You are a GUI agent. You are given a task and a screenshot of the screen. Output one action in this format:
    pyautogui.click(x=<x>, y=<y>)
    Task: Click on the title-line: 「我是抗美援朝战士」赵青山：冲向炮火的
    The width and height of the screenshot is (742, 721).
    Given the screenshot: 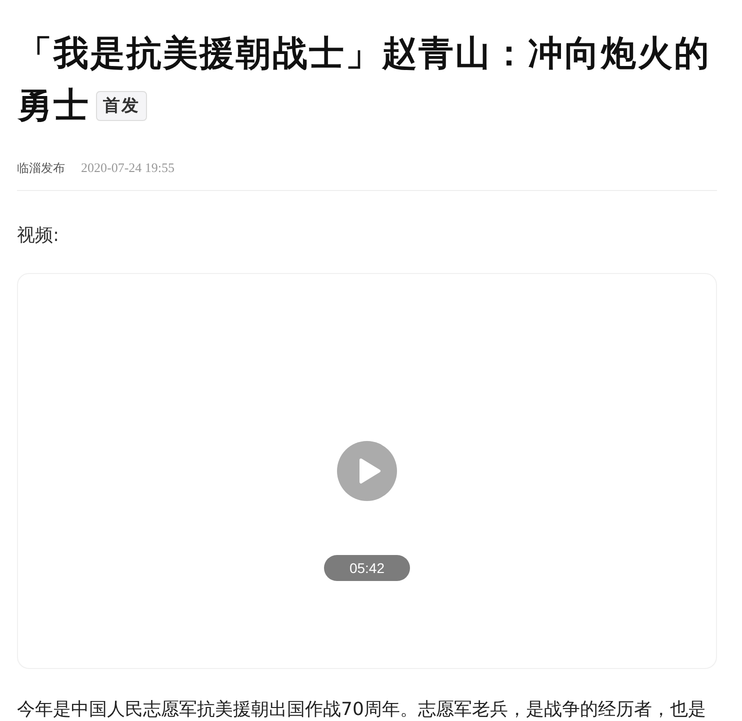 What is the action you would take?
    pyautogui.click(x=363, y=54)
    